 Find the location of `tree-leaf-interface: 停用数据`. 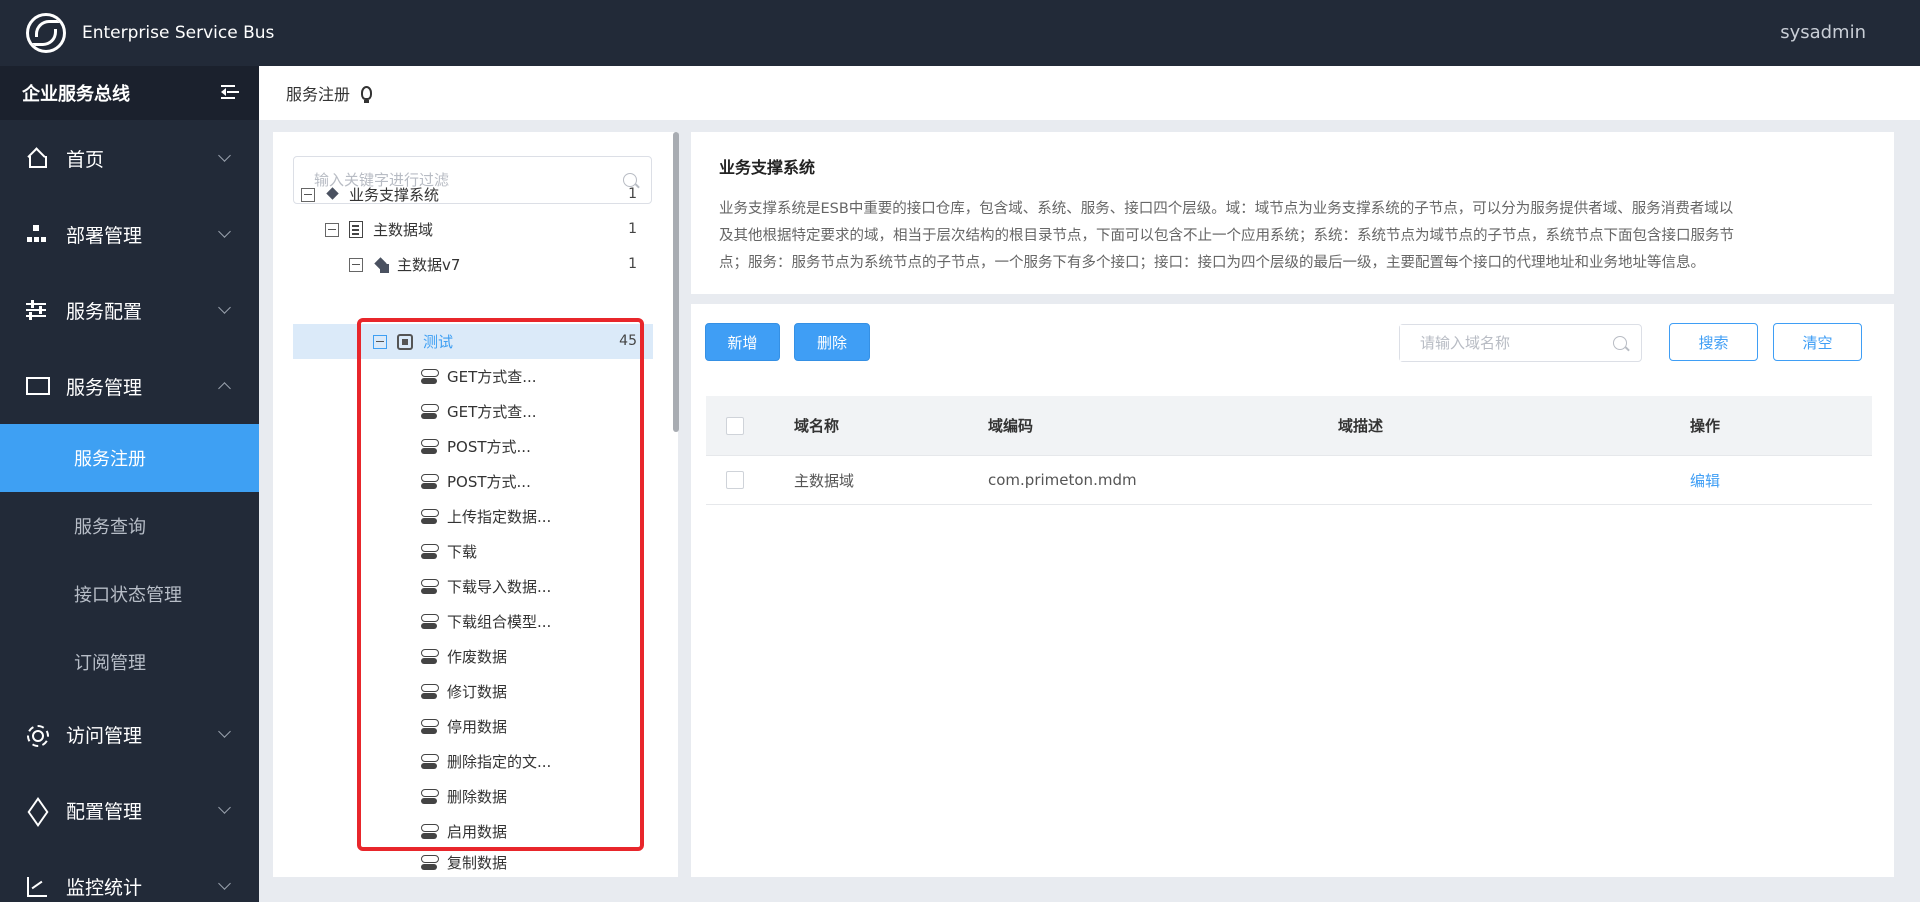

tree-leaf-interface: 停用数据 is located at coordinates (464, 726).